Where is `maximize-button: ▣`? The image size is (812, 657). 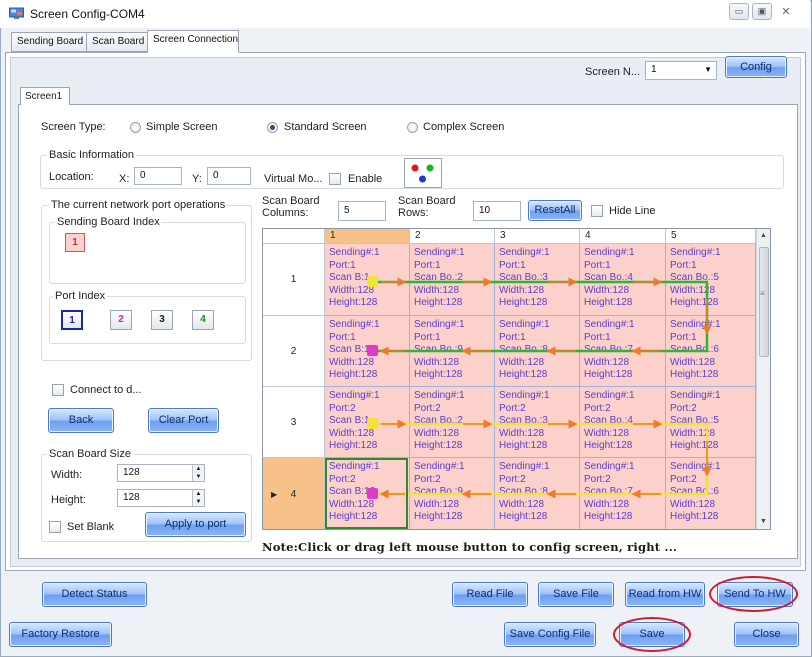
maximize-button: ▣ is located at coordinates (762, 11).